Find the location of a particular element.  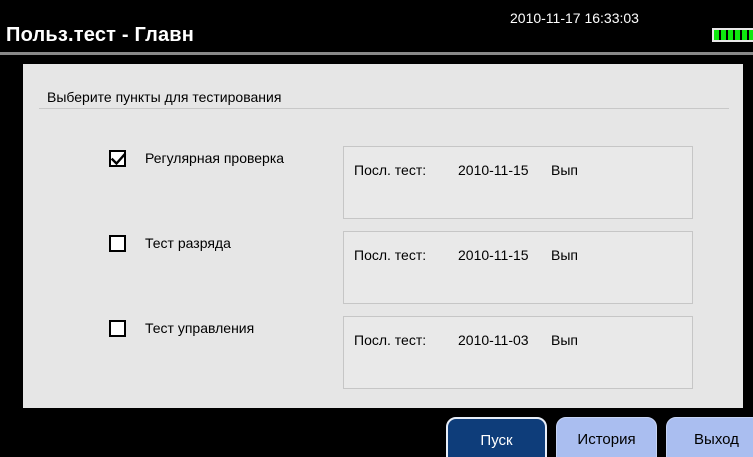

checkmark-icon is located at coordinates (118, 159).